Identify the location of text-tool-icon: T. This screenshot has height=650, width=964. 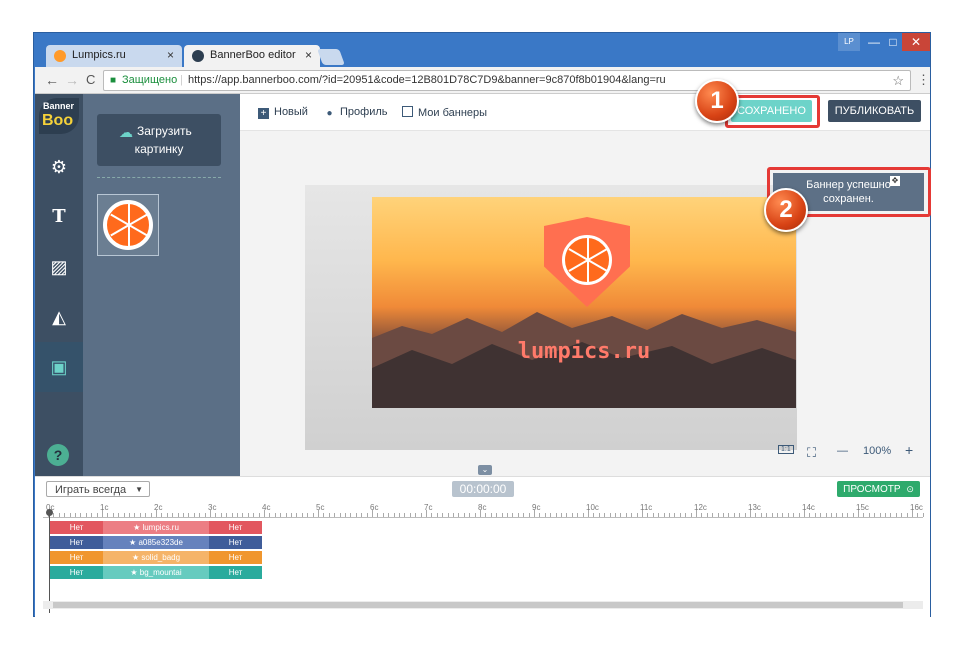
(59, 217).